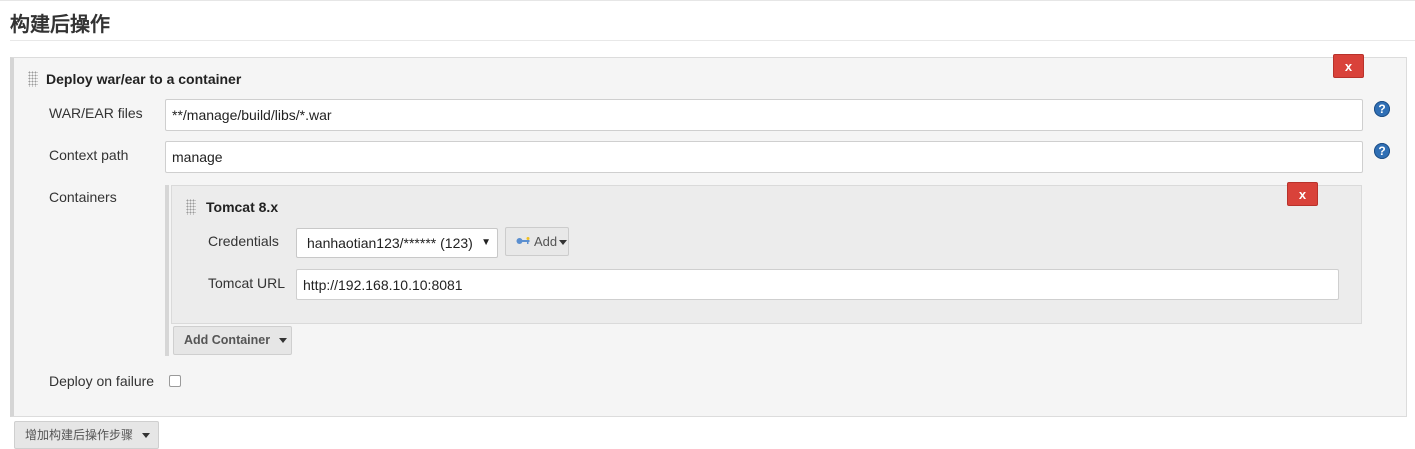 This screenshot has height=449, width=1415. What do you see at coordinates (96, 113) in the screenshot?
I see `war-files-label: WAR/EAR files` at bounding box center [96, 113].